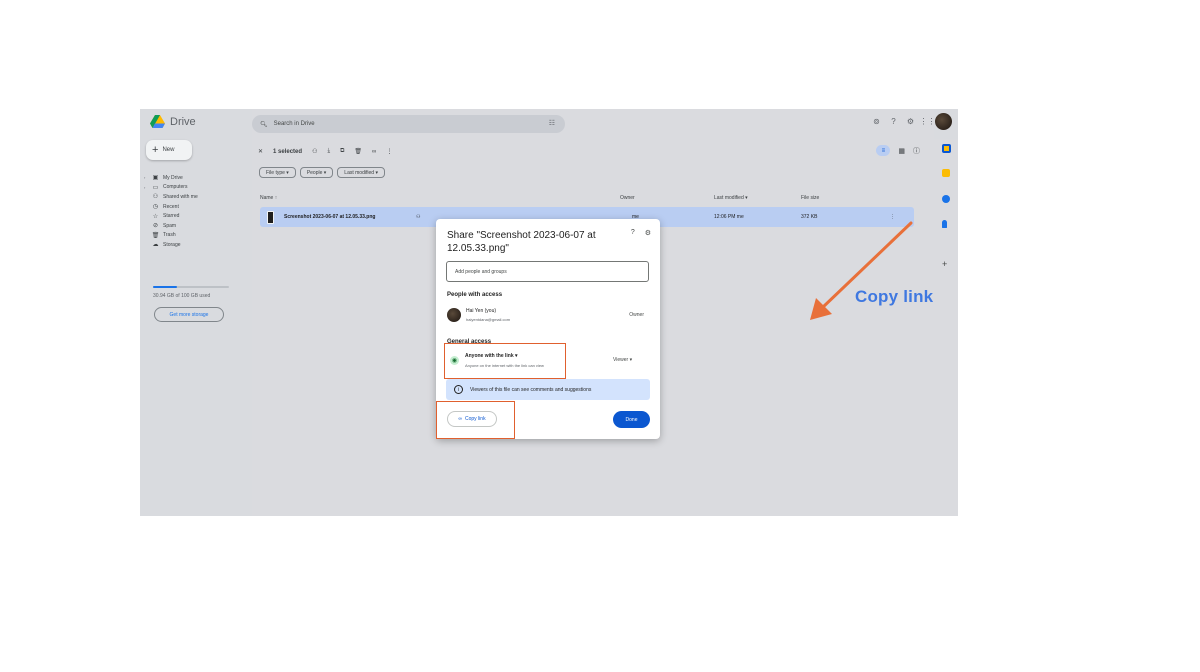 The height and width of the screenshot is (672, 1200). Describe the element at coordinates (197, 216) in the screenshot. I see `sidebar-item-starred: ☆ Starred` at that location.